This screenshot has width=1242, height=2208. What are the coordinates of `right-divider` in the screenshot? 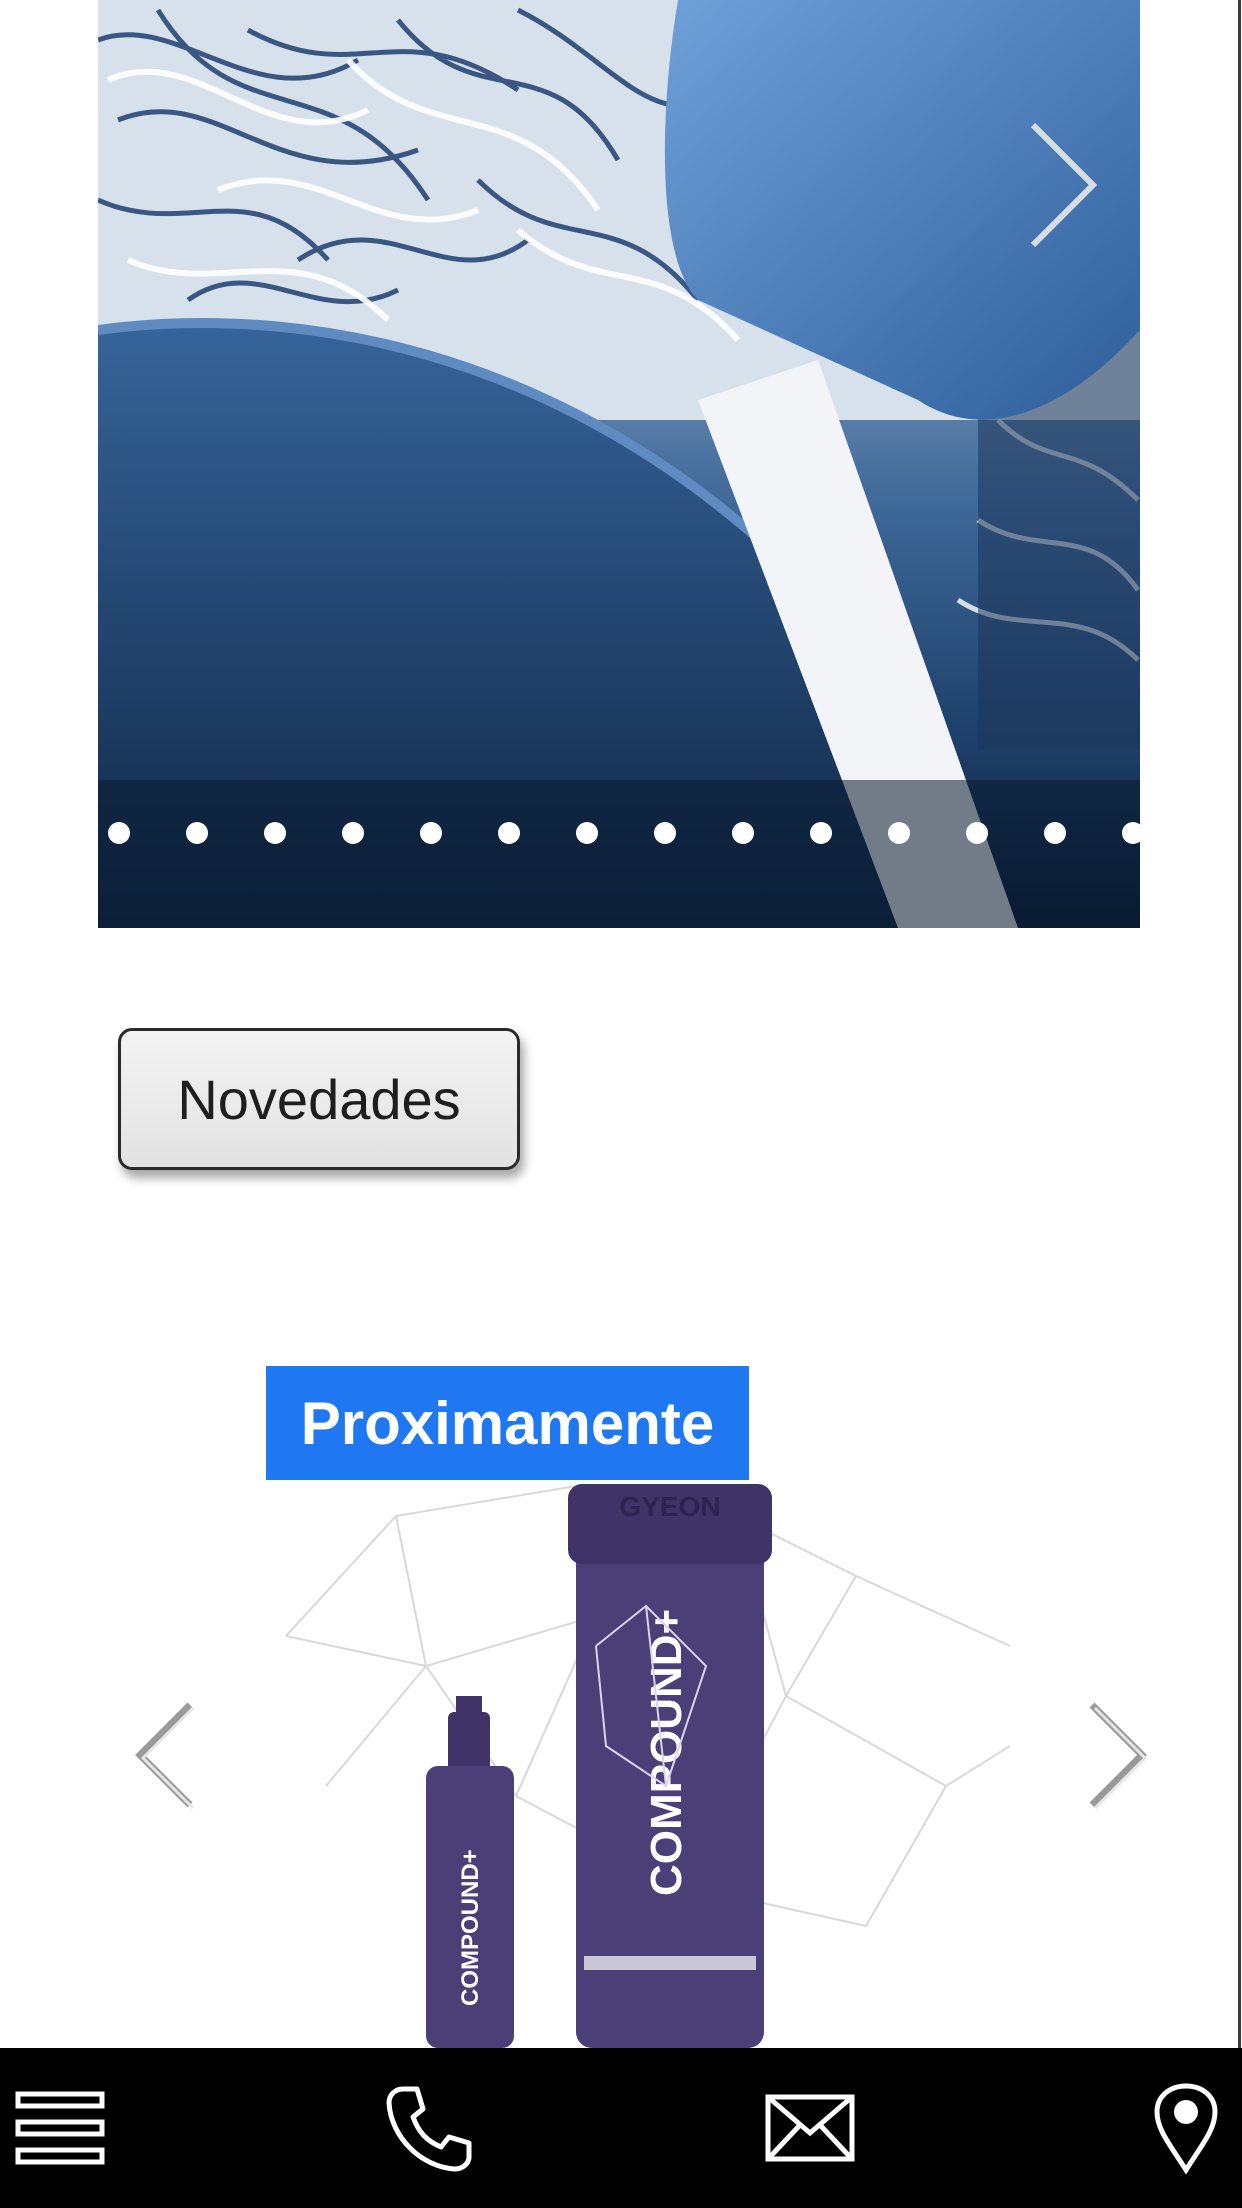 It's located at (1239, 1024).